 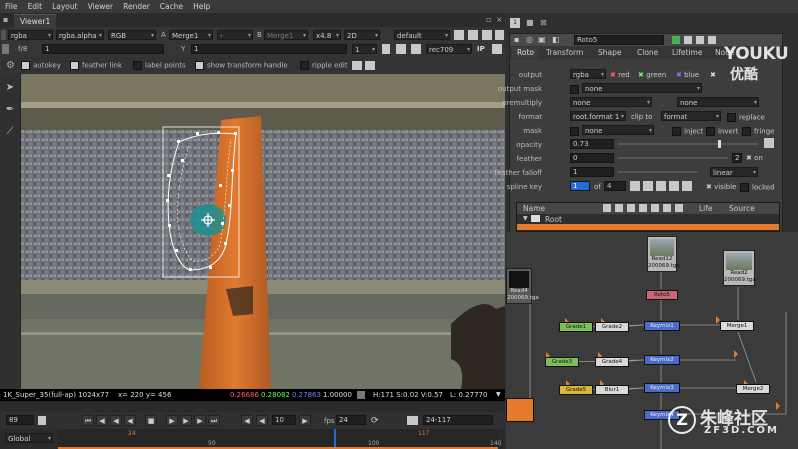 What do you see at coordinates (499, 19) in the screenshot?
I see `close-pane-icon: ×` at bounding box center [499, 19].